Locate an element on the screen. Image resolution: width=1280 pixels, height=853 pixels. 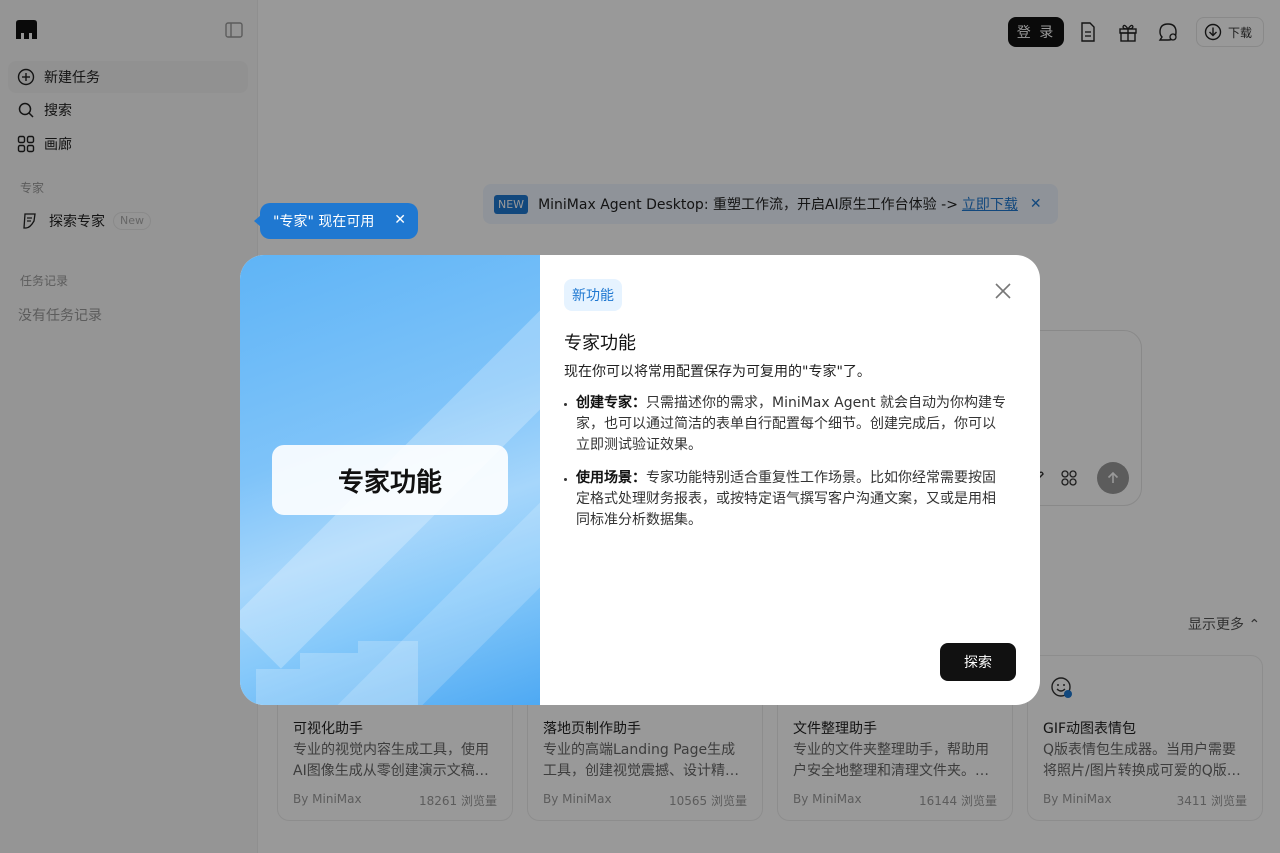
close-icon is located at coordinates (1003, 291).